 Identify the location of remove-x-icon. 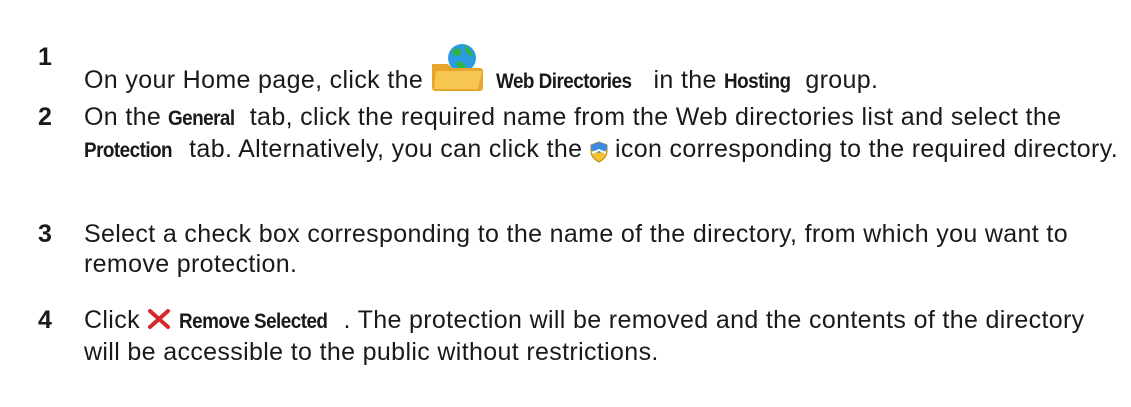
(159, 322).